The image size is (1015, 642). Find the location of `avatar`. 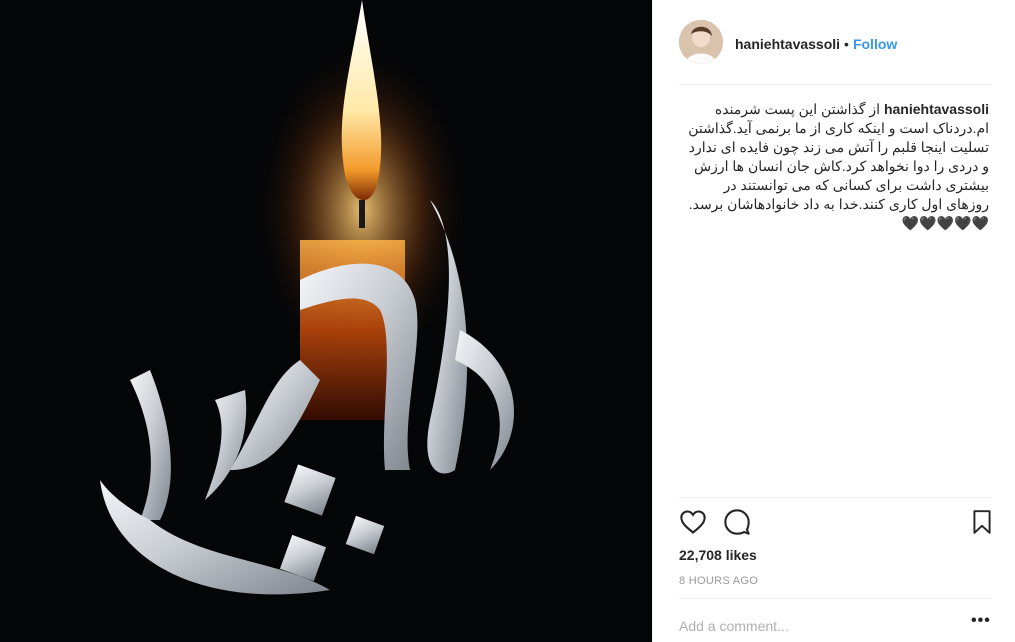

avatar is located at coordinates (701, 42).